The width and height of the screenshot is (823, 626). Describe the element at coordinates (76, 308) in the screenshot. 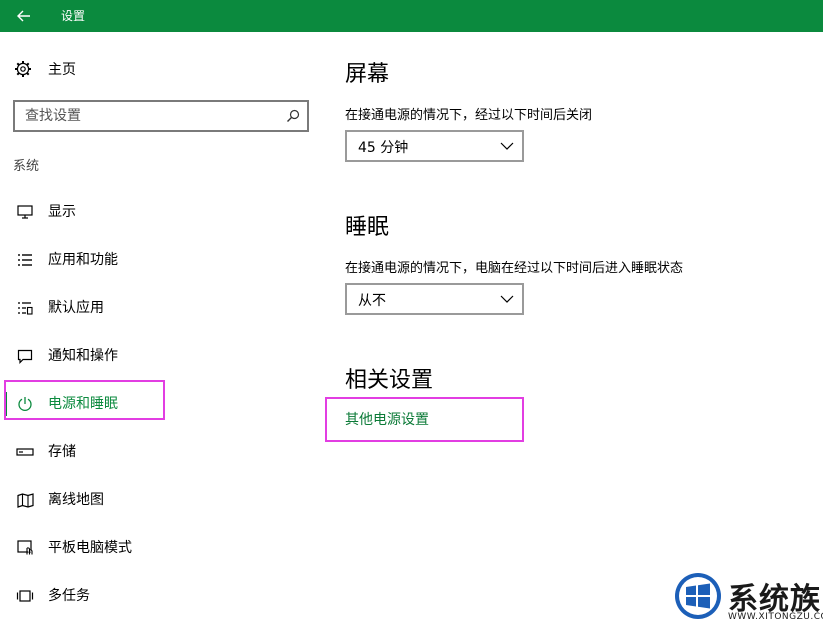

I see `sidebar-item-label: 默认应用` at that location.